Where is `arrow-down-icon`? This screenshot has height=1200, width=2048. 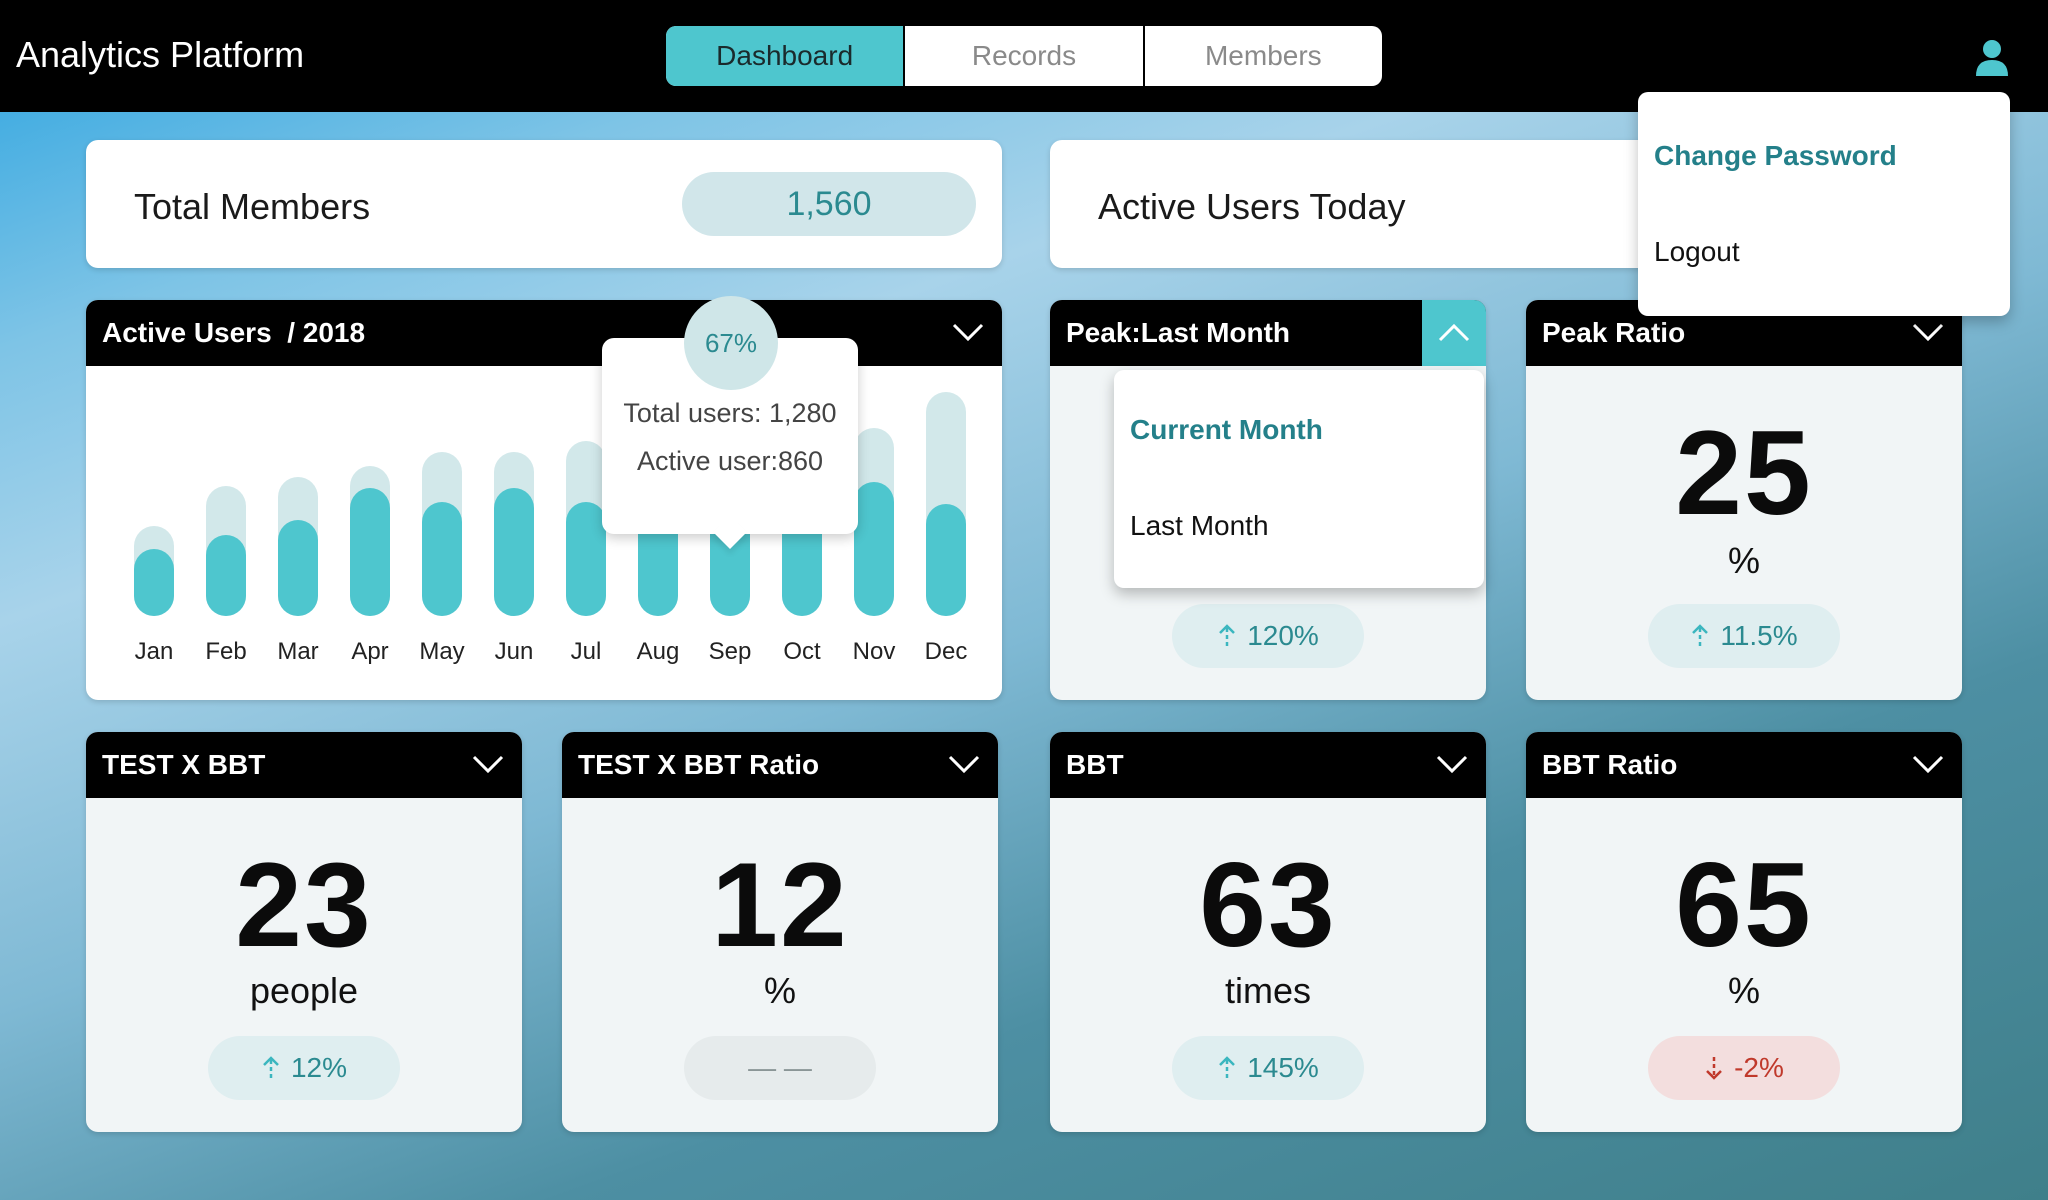
arrow-down-icon is located at coordinates (1714, 1068).